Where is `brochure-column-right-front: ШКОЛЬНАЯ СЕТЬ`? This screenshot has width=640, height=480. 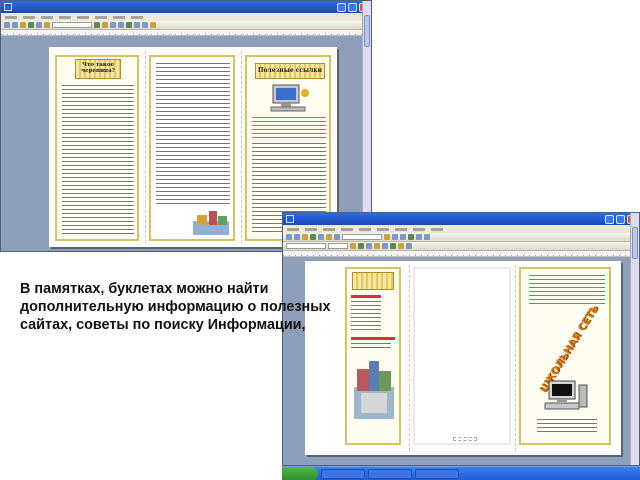 brochure-column-right-front: ШКОЛЬНАЯ СЕТЬ is located at coordinates (565, 356).